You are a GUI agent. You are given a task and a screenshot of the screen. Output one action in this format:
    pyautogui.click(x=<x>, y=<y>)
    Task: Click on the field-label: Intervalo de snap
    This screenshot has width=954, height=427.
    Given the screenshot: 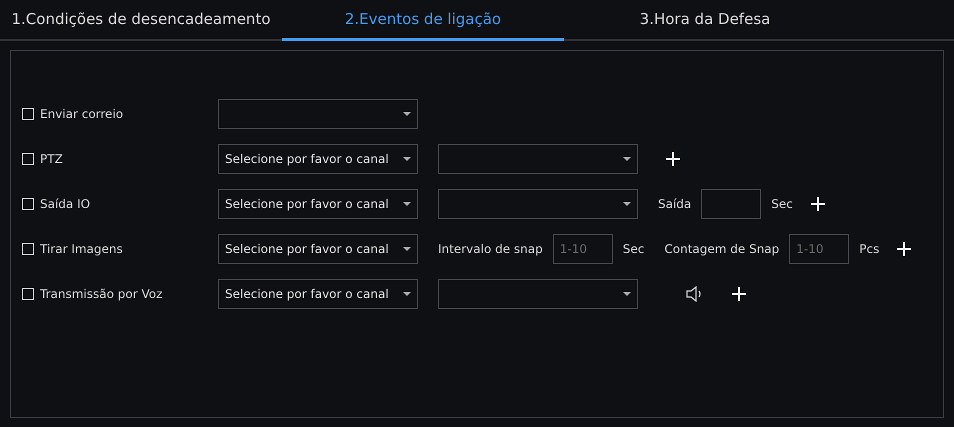 What is the action you would take?
    pyautogui.click(x=490, y=249)
    